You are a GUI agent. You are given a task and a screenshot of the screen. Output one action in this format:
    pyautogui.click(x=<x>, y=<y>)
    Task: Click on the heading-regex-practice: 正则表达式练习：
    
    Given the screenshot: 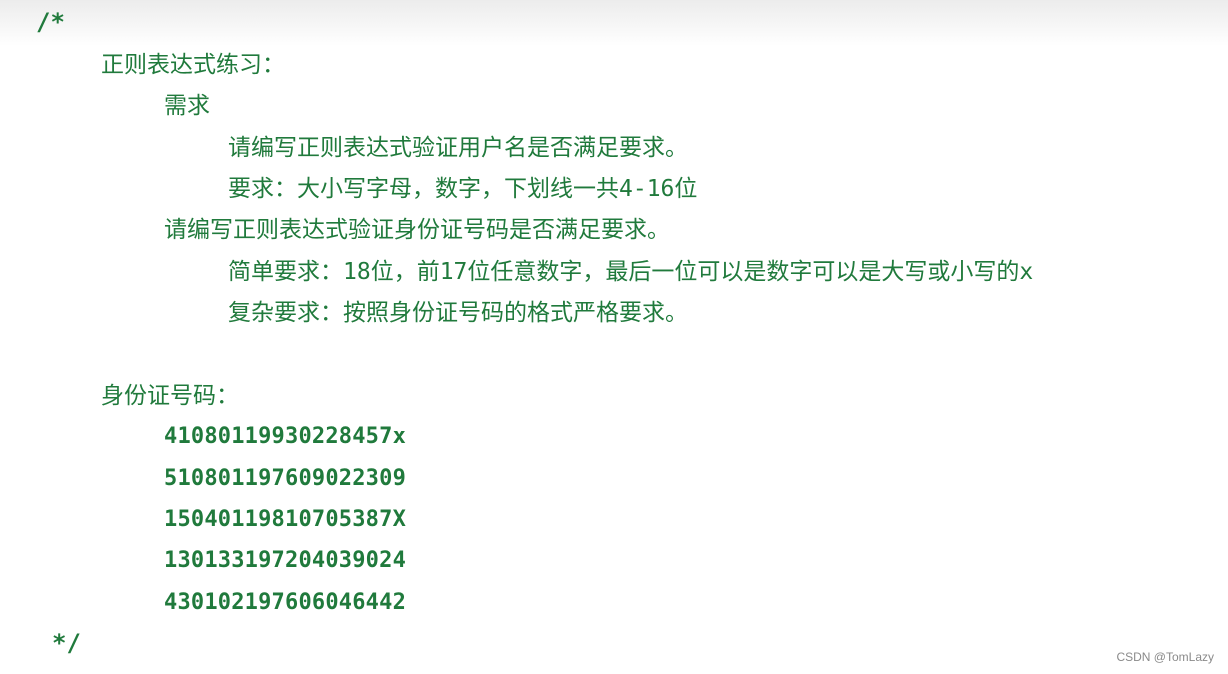 What is the action you would take?
    pyautogui.click(x=193, y=65)
    